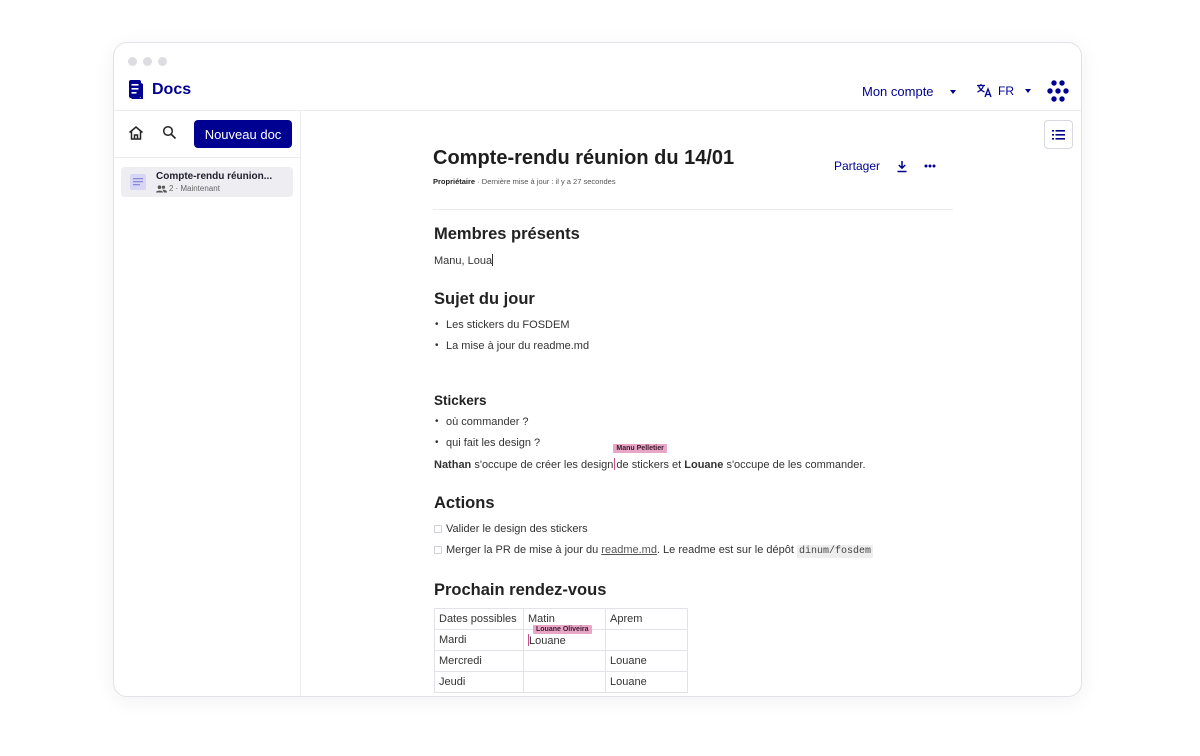 This screenshot has height=756, width=1200. I want to click on table-row: Jeudi Louane, so click(561, 682).